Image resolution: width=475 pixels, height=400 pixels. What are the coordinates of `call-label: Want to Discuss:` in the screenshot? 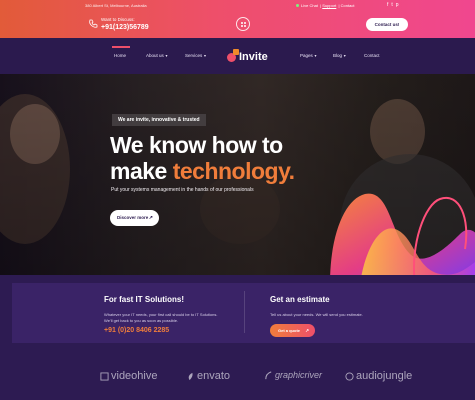 It's located at (118, 19).